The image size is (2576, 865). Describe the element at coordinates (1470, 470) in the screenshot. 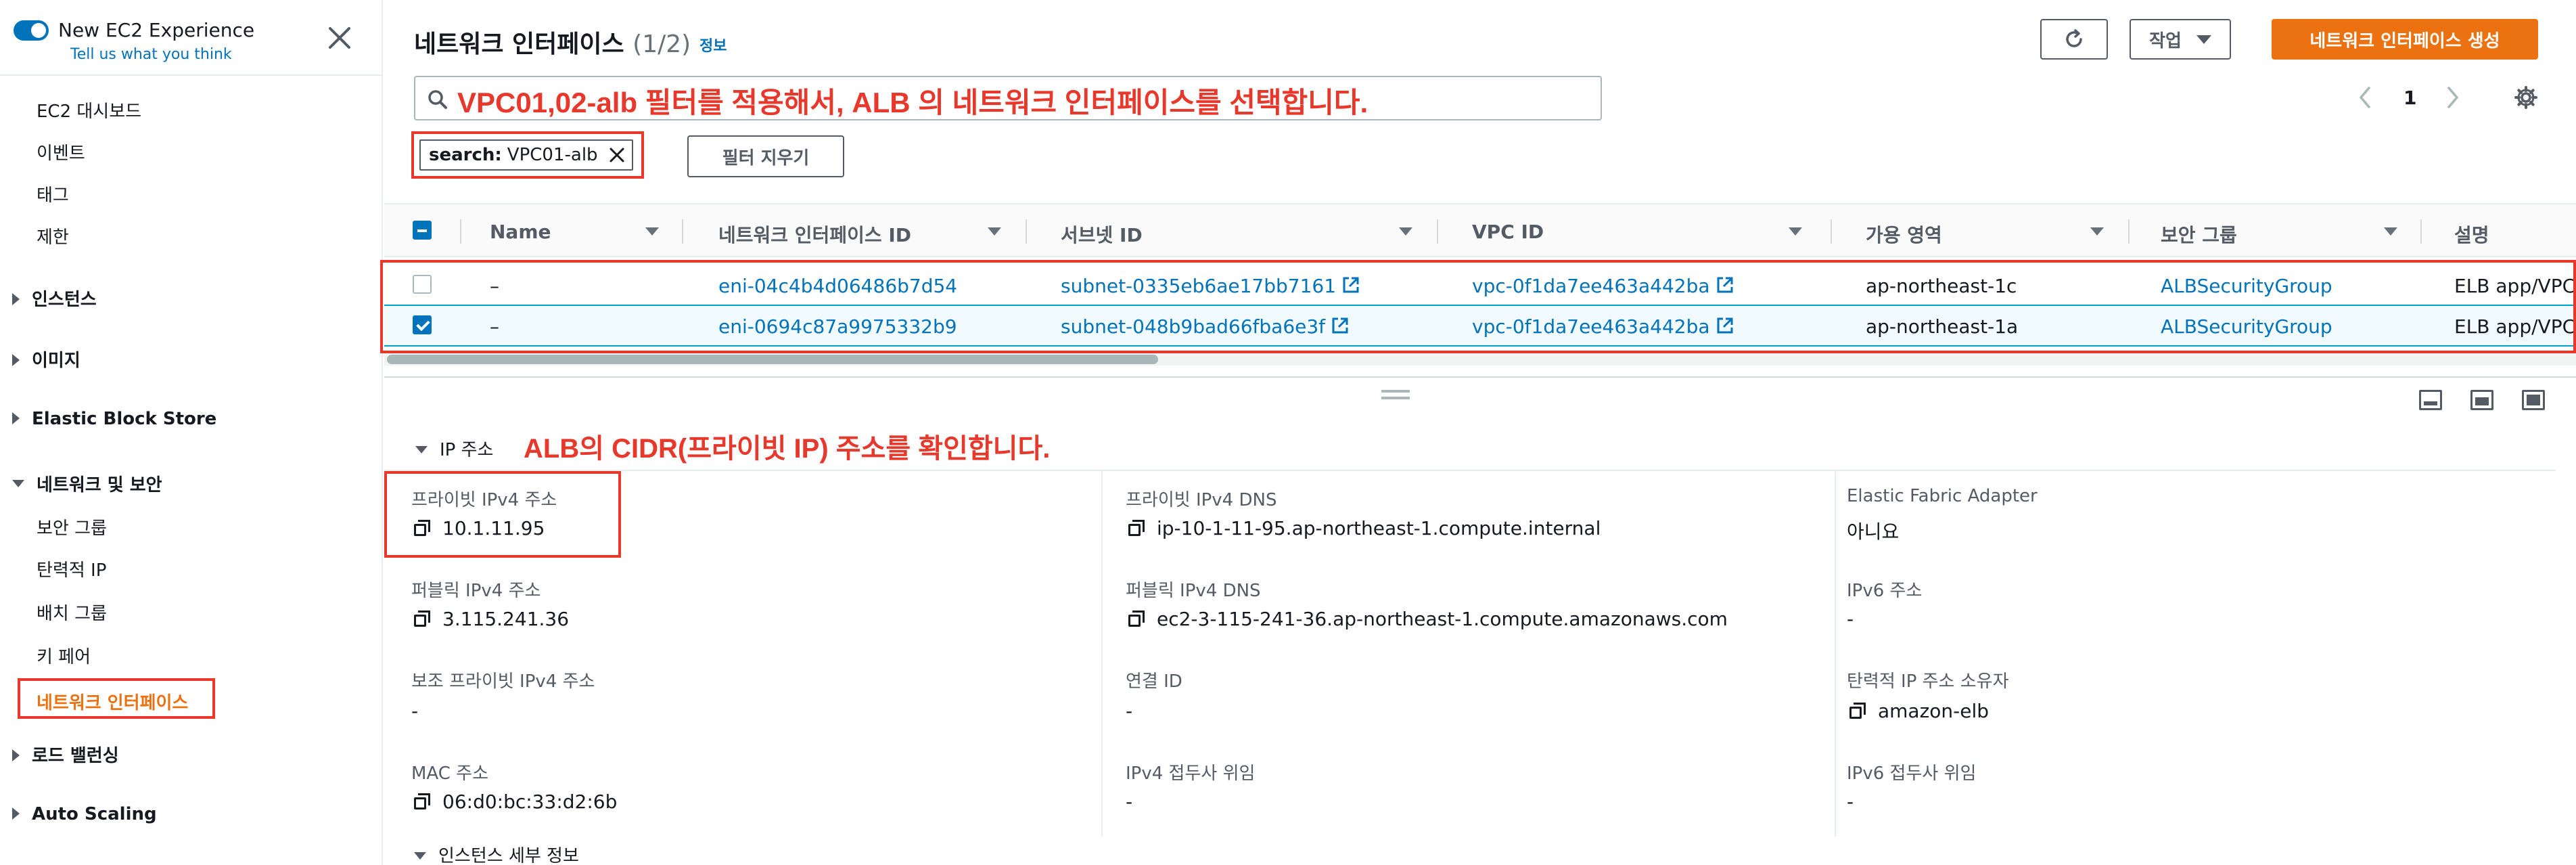

I see `section-divider` at that location.